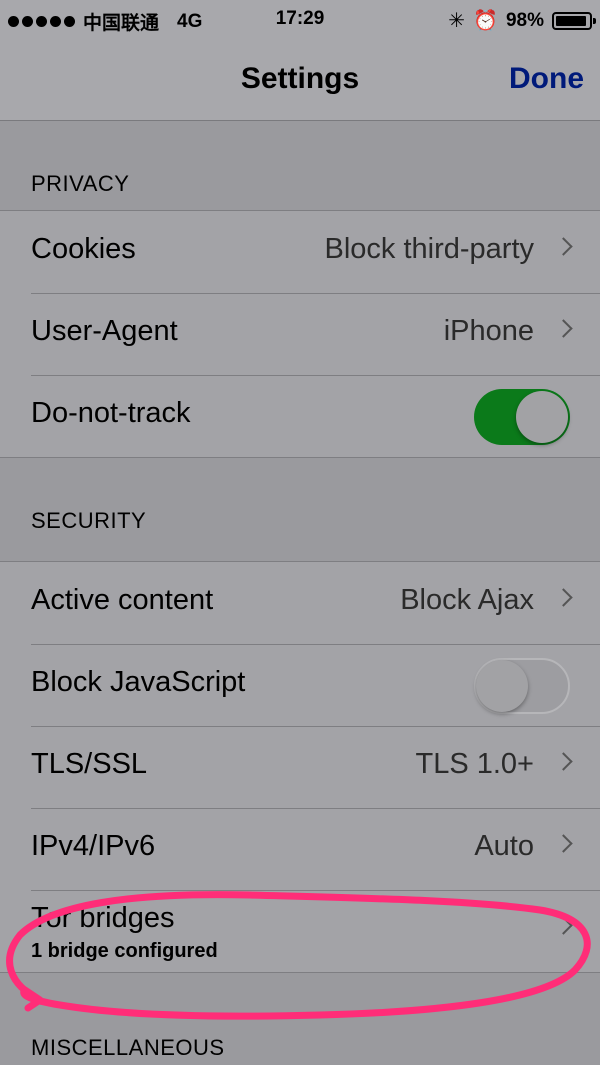 The image size is (600, 1065). I want to click on alarm-clock-icon: ⏰, so click(485, 21).